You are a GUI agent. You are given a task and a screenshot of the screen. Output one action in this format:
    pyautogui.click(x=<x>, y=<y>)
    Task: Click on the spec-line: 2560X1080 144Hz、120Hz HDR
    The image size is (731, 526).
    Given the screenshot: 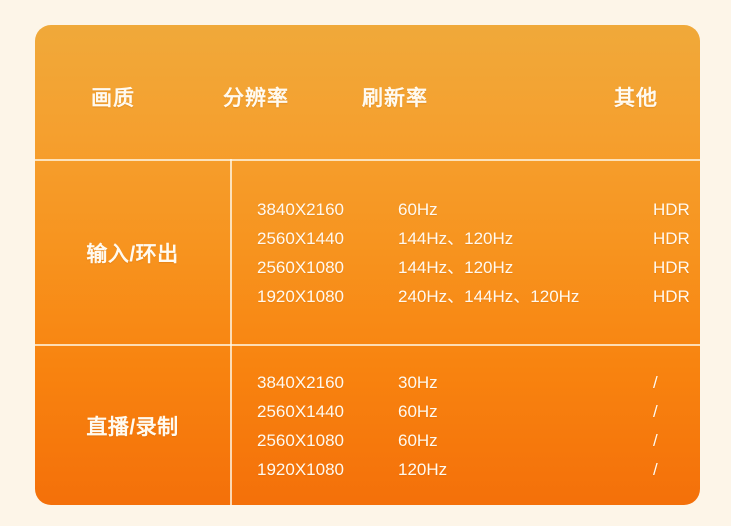 What is the action you would take?
    pyautogui.click(x=465, y=267)
    